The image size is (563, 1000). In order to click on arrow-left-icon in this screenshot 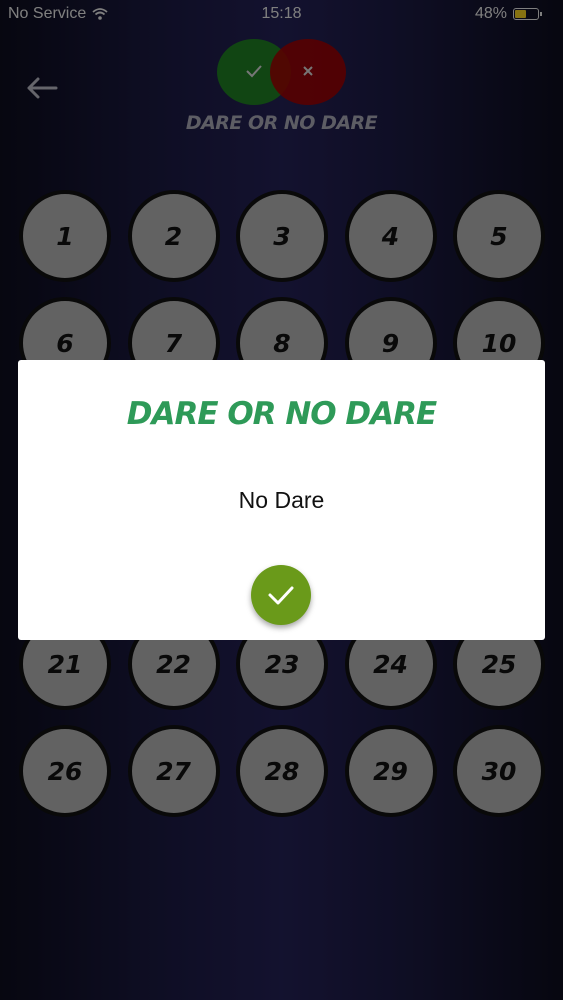, I will do `click(42, 88)`.